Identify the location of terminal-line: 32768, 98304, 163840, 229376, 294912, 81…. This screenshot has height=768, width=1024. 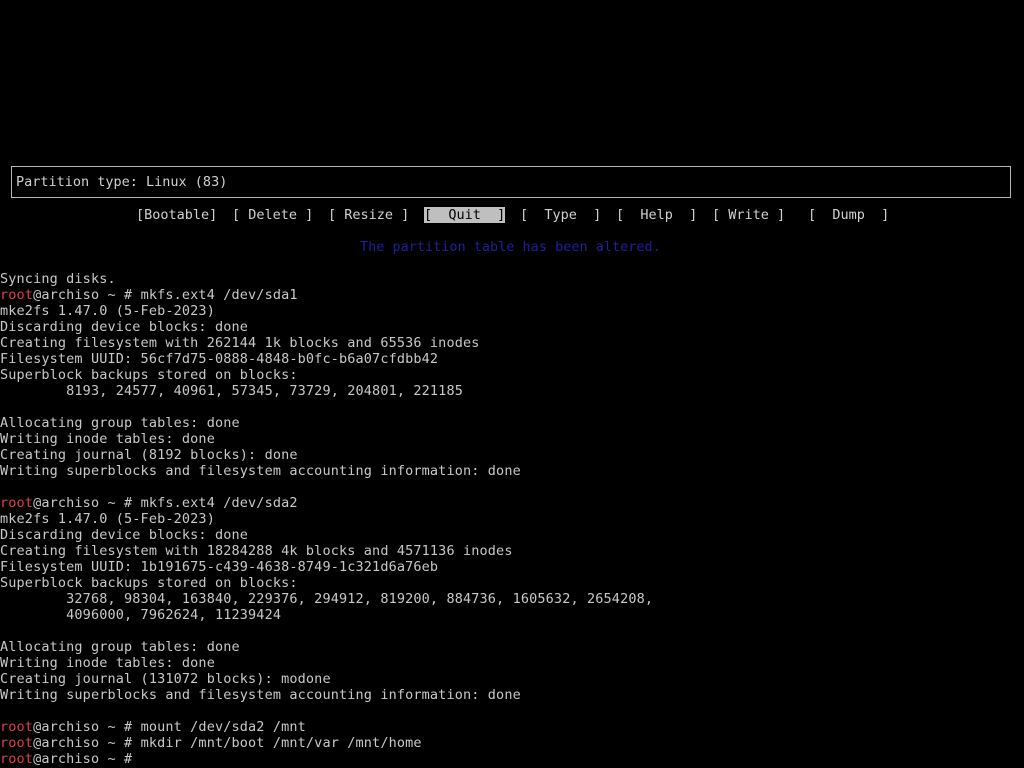
(327, 599).